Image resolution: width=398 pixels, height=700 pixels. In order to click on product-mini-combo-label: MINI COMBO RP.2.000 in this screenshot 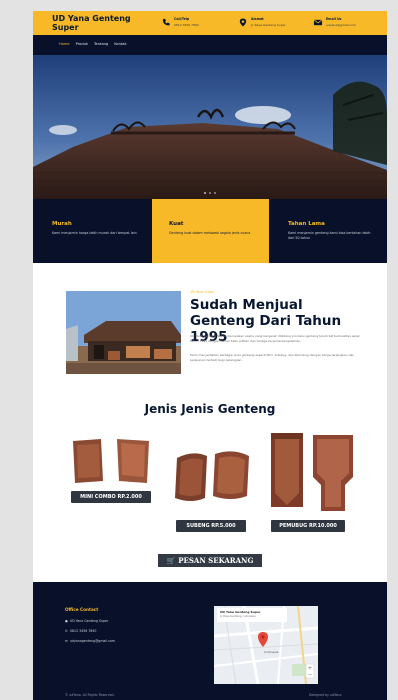, I will do `click(111, 497)`.